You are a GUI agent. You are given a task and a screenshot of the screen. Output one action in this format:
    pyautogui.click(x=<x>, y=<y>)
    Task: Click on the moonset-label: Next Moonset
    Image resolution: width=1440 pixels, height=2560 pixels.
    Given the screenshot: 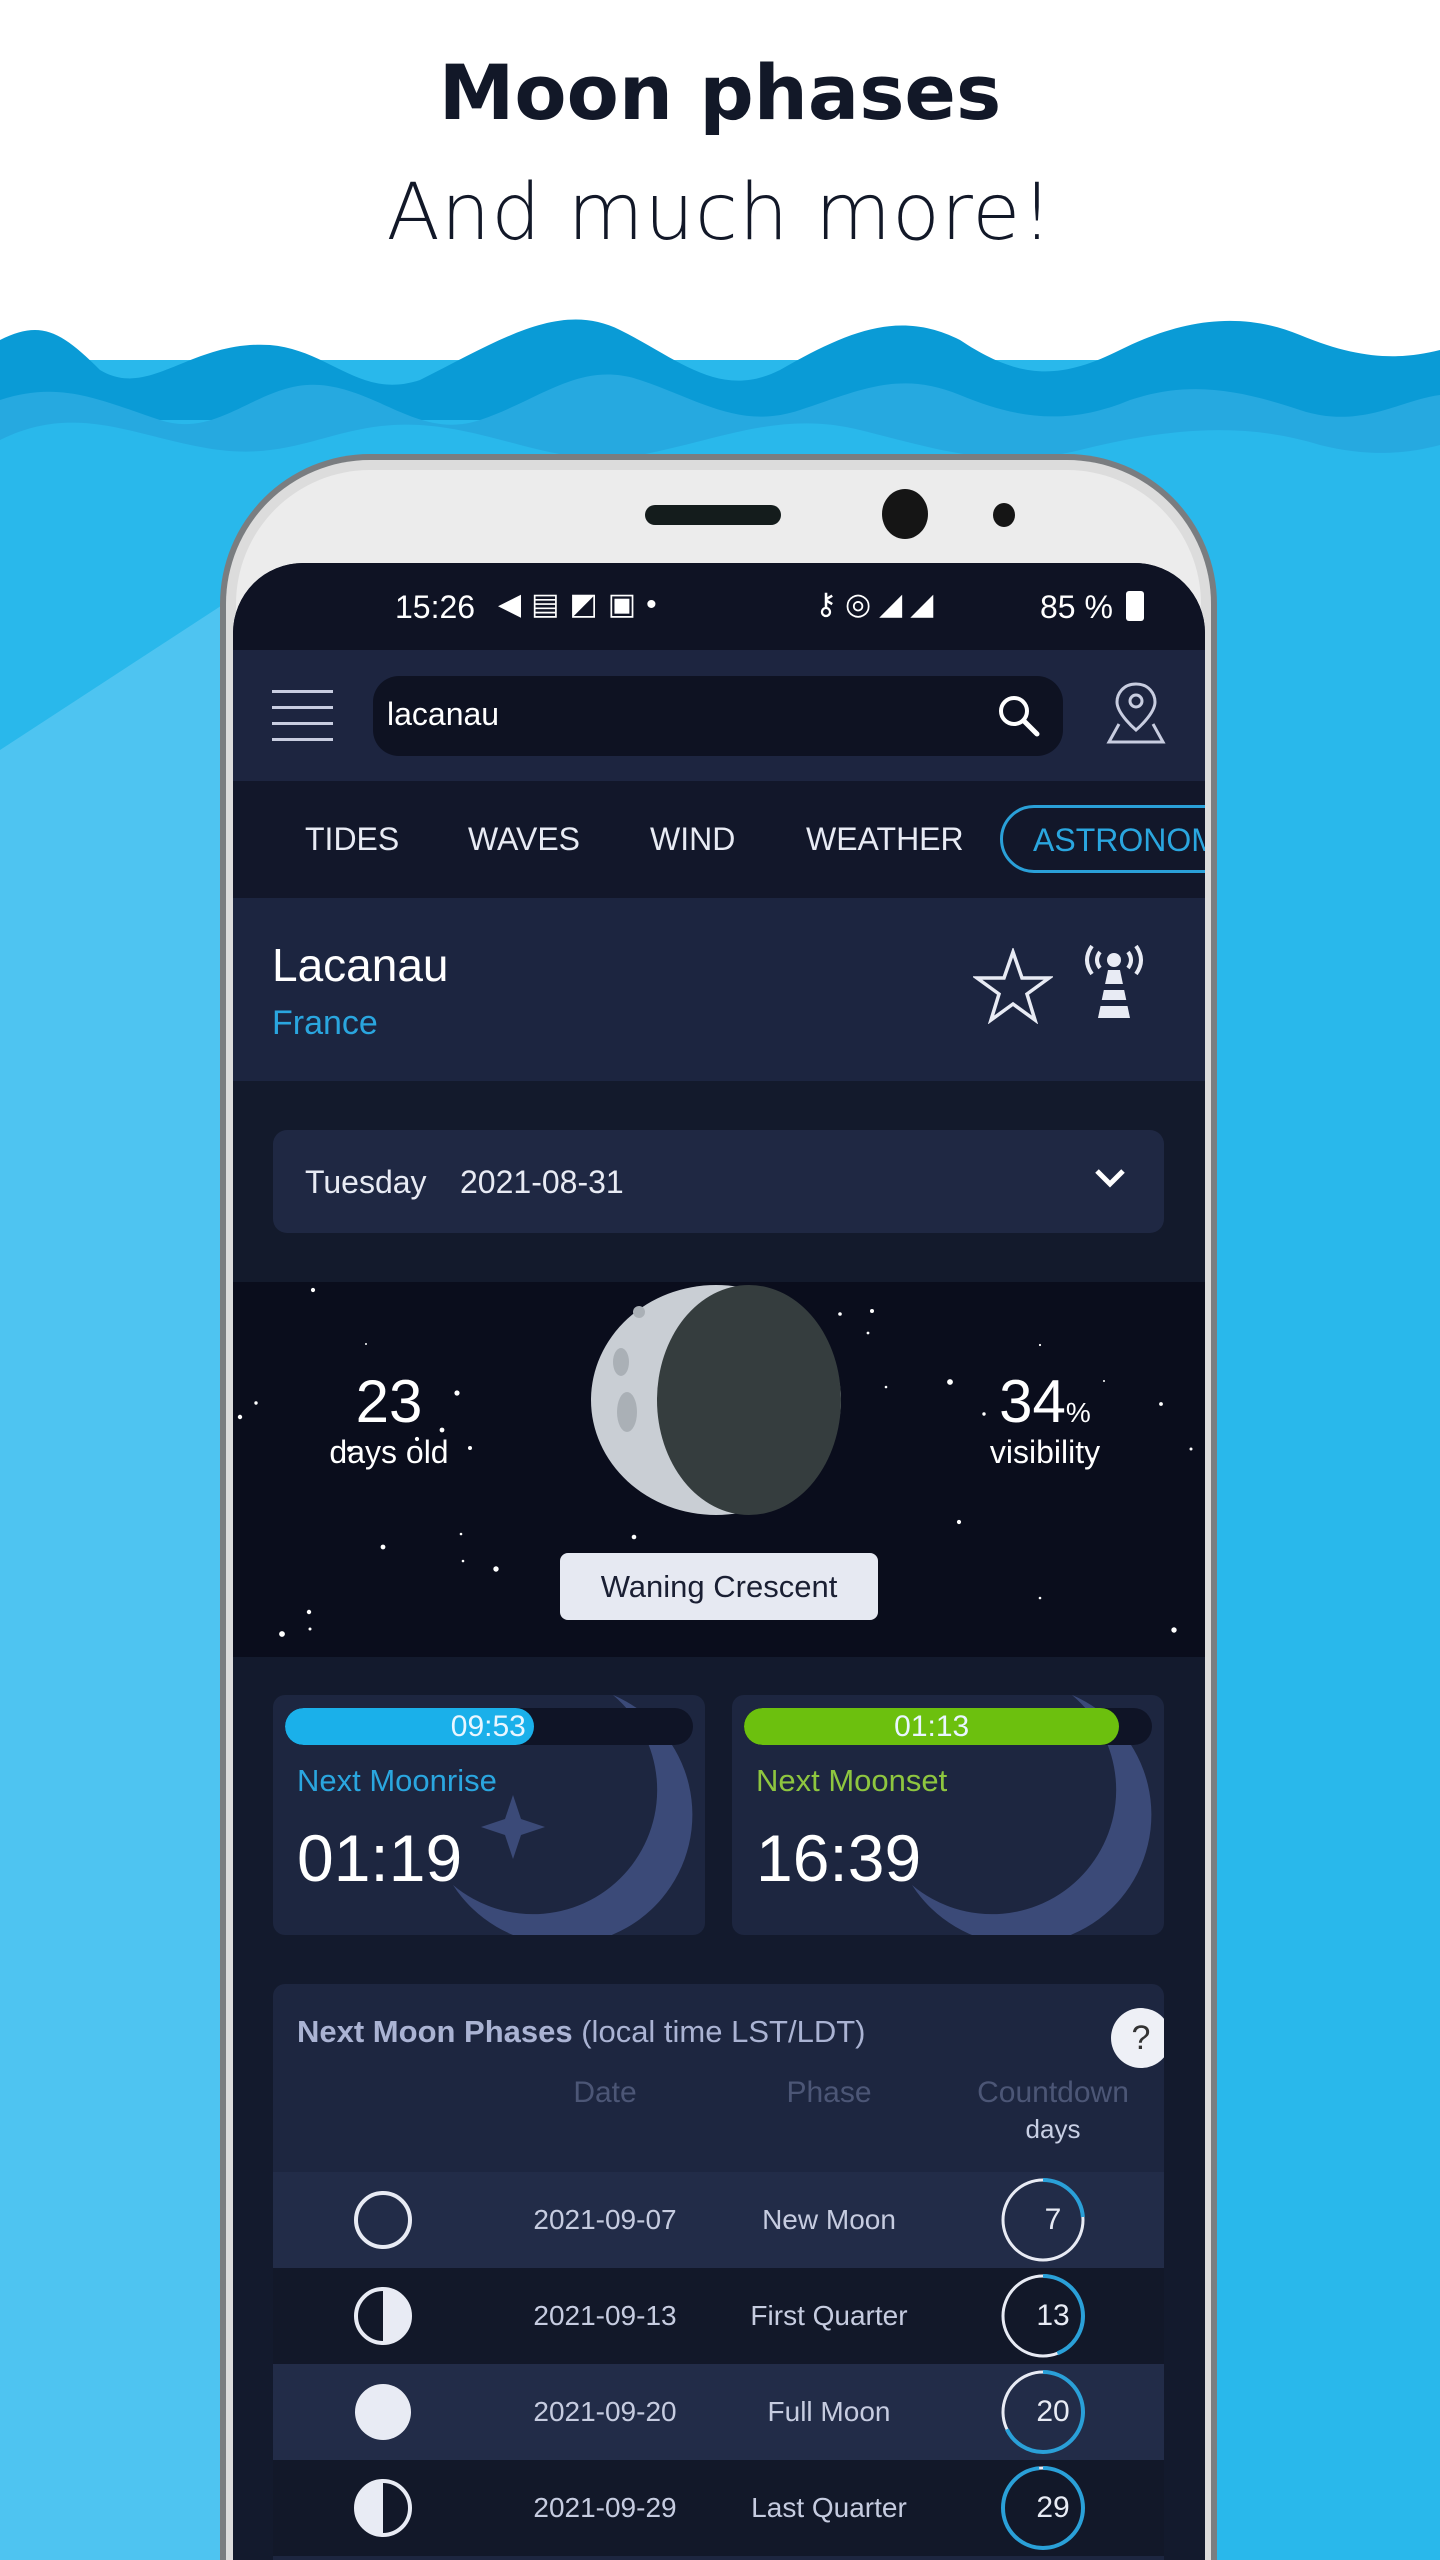 What is the action you would take?
    pyautogui.click(x=852, y=1780)
    